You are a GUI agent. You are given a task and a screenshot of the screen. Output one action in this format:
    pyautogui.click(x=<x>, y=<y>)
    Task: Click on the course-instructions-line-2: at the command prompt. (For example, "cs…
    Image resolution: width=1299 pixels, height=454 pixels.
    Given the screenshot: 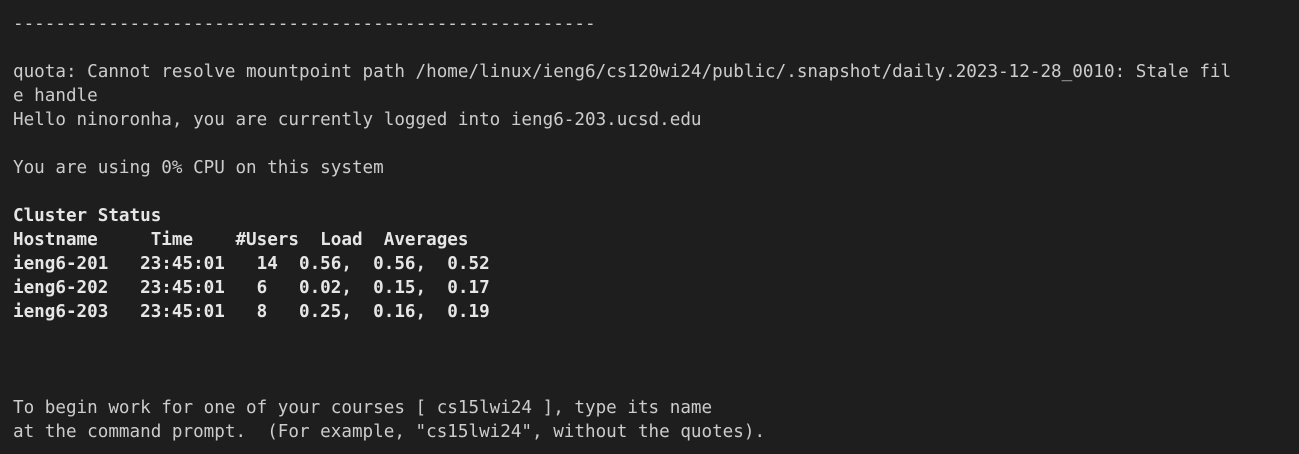 What is the action you would take?
    pyautogui.click(x=389, y=432)
    